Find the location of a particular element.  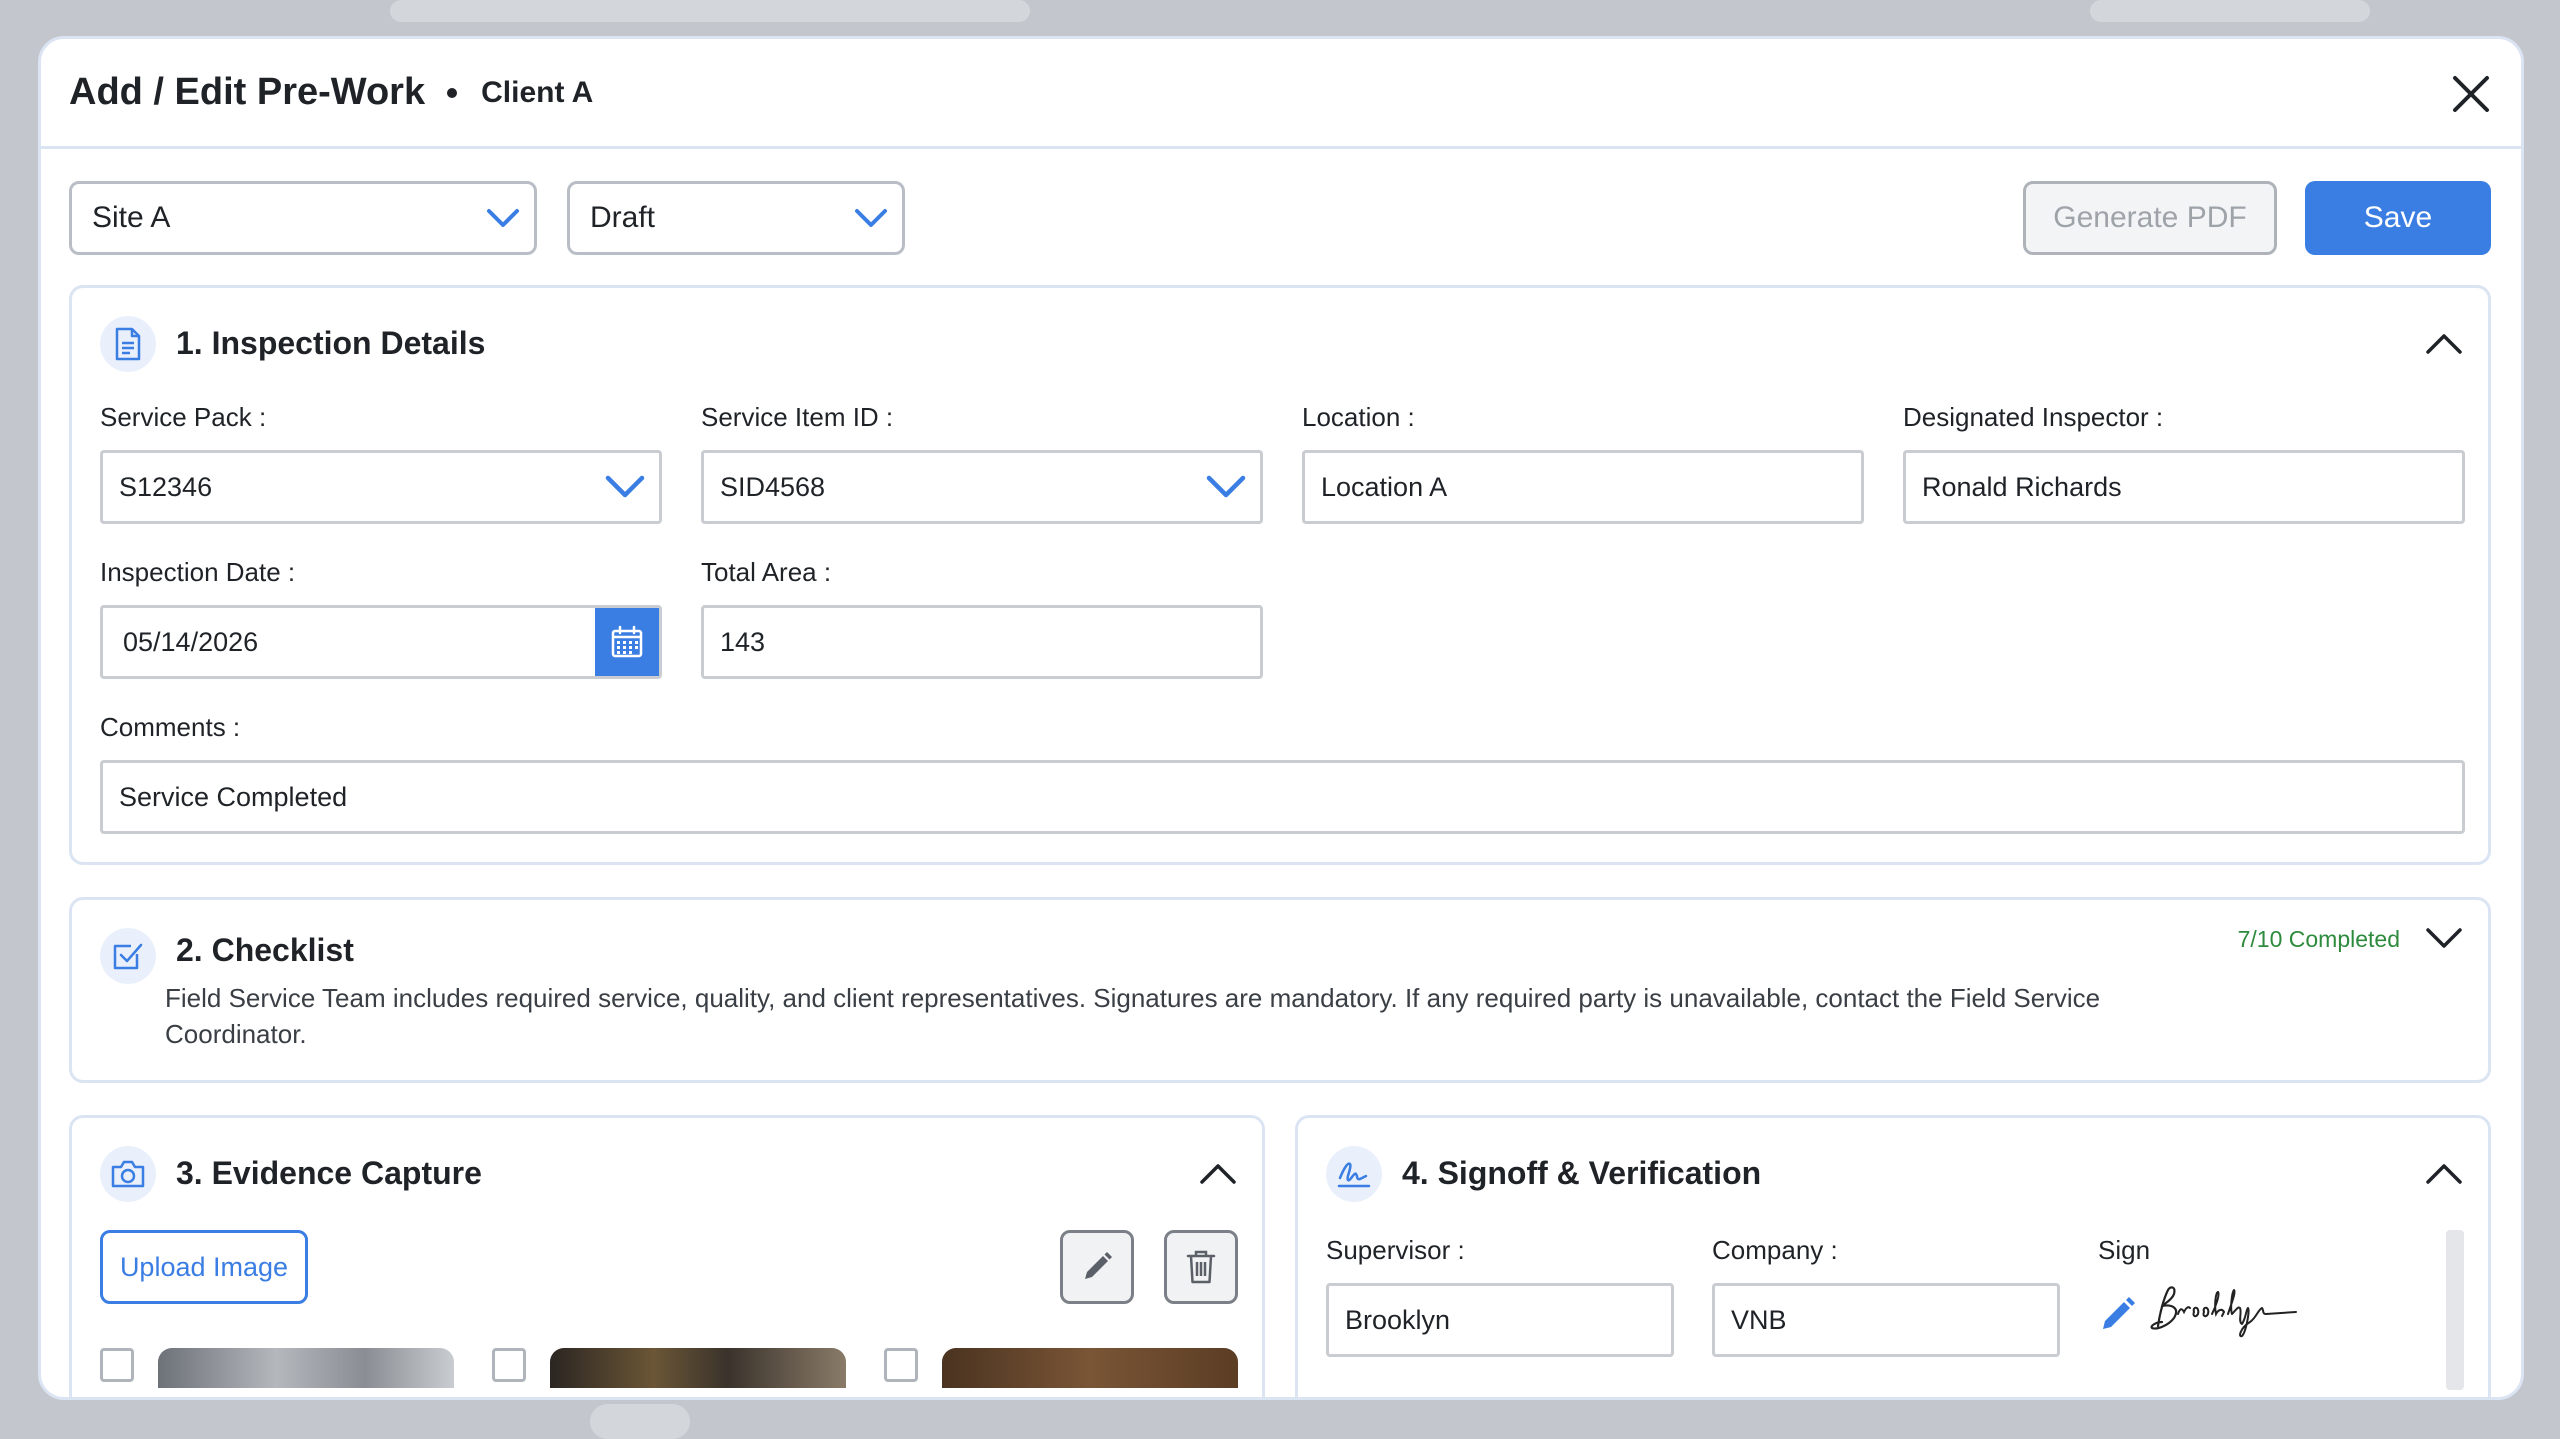

delete-button is located at coordinates (1201, 1267).